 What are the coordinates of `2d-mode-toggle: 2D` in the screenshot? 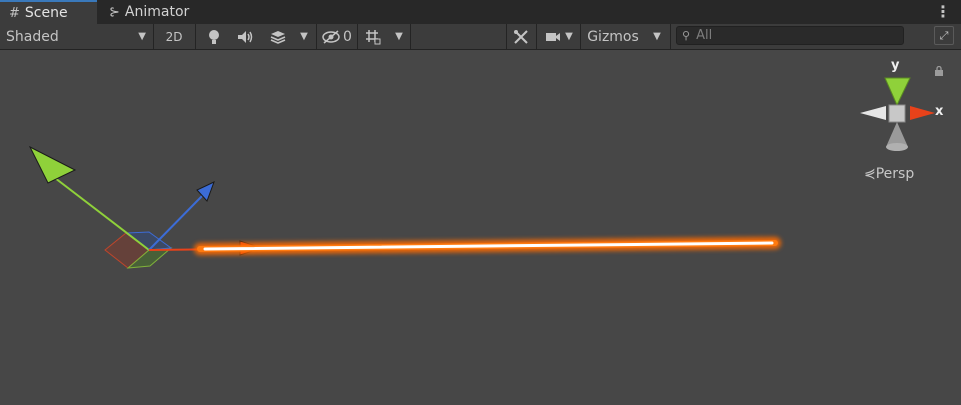 It's located at (174, 36).